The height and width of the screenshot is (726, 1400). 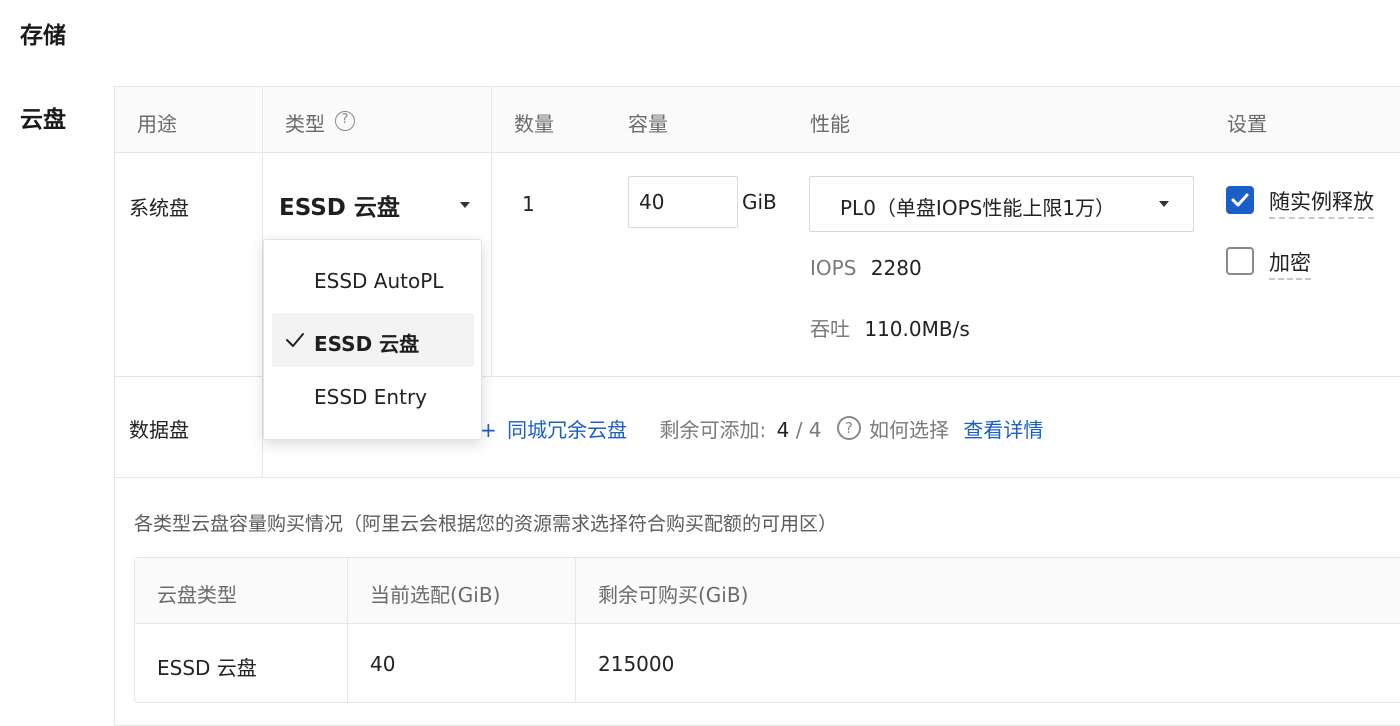 What do you see at coordinates (830, 124) in the screenshot?
I see `header-performance: 性能` at bounding box center [830, 124].